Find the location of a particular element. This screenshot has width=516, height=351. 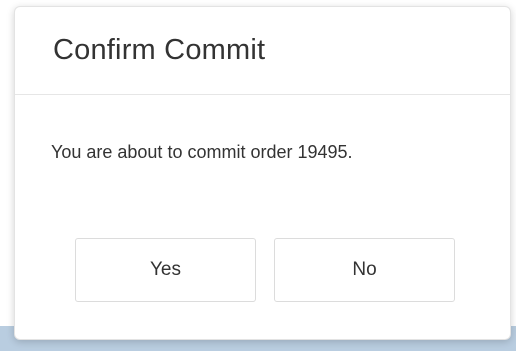

yes-button: Yes is located at coordinates (165, 270).